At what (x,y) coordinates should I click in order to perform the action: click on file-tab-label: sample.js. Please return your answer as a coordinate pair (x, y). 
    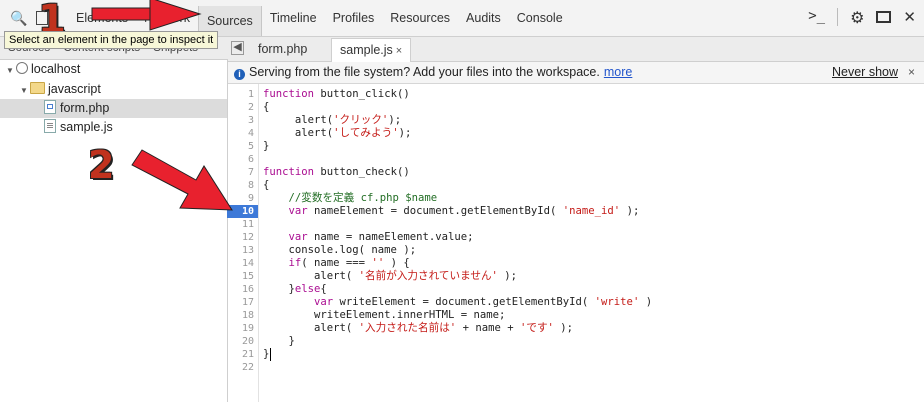
    Looking at the image, I should click on (366, 50).